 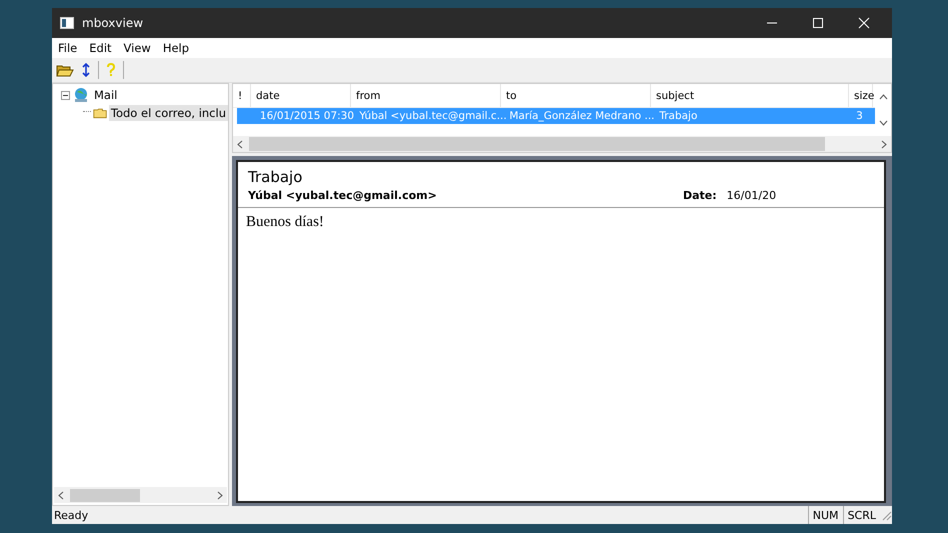 I want to click on window-title: mboxview, so click(x=113, y=23).